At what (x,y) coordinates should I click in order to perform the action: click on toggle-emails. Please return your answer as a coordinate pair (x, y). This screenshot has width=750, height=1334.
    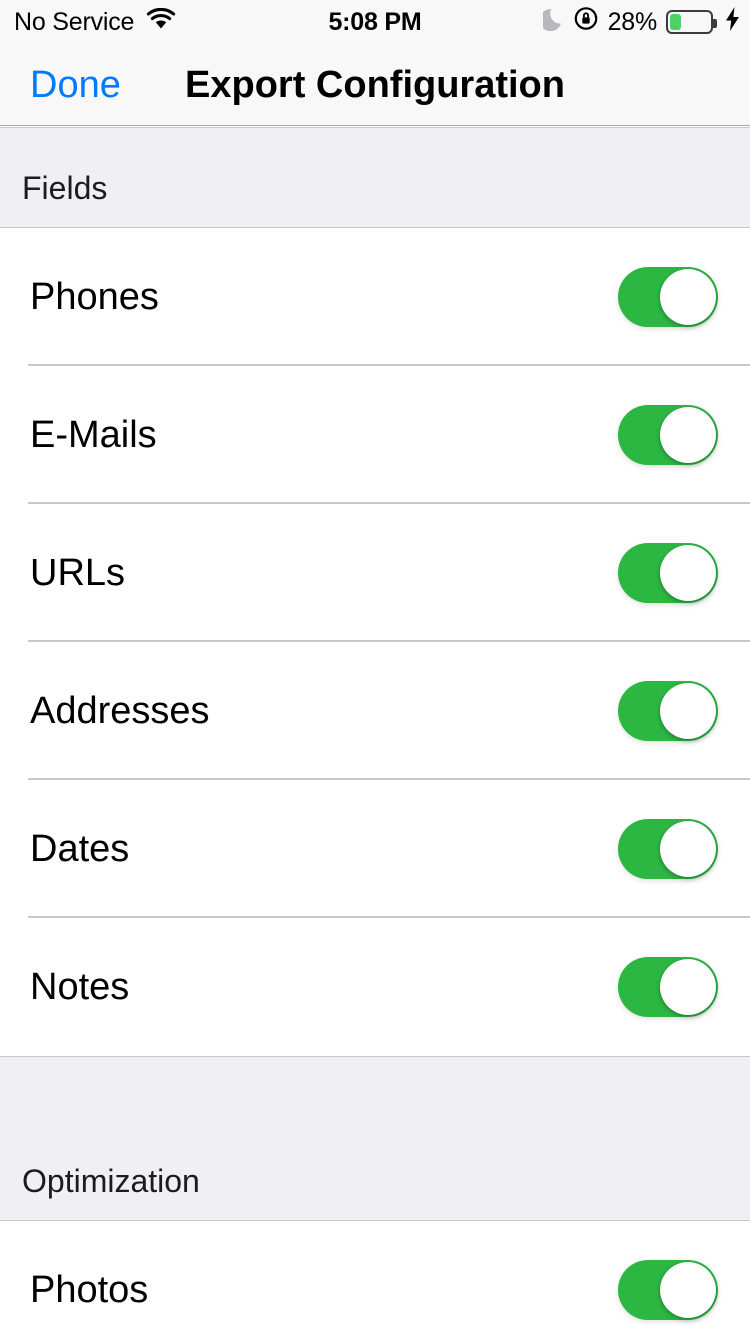
    Looking at the image, I should click on (668, 435).